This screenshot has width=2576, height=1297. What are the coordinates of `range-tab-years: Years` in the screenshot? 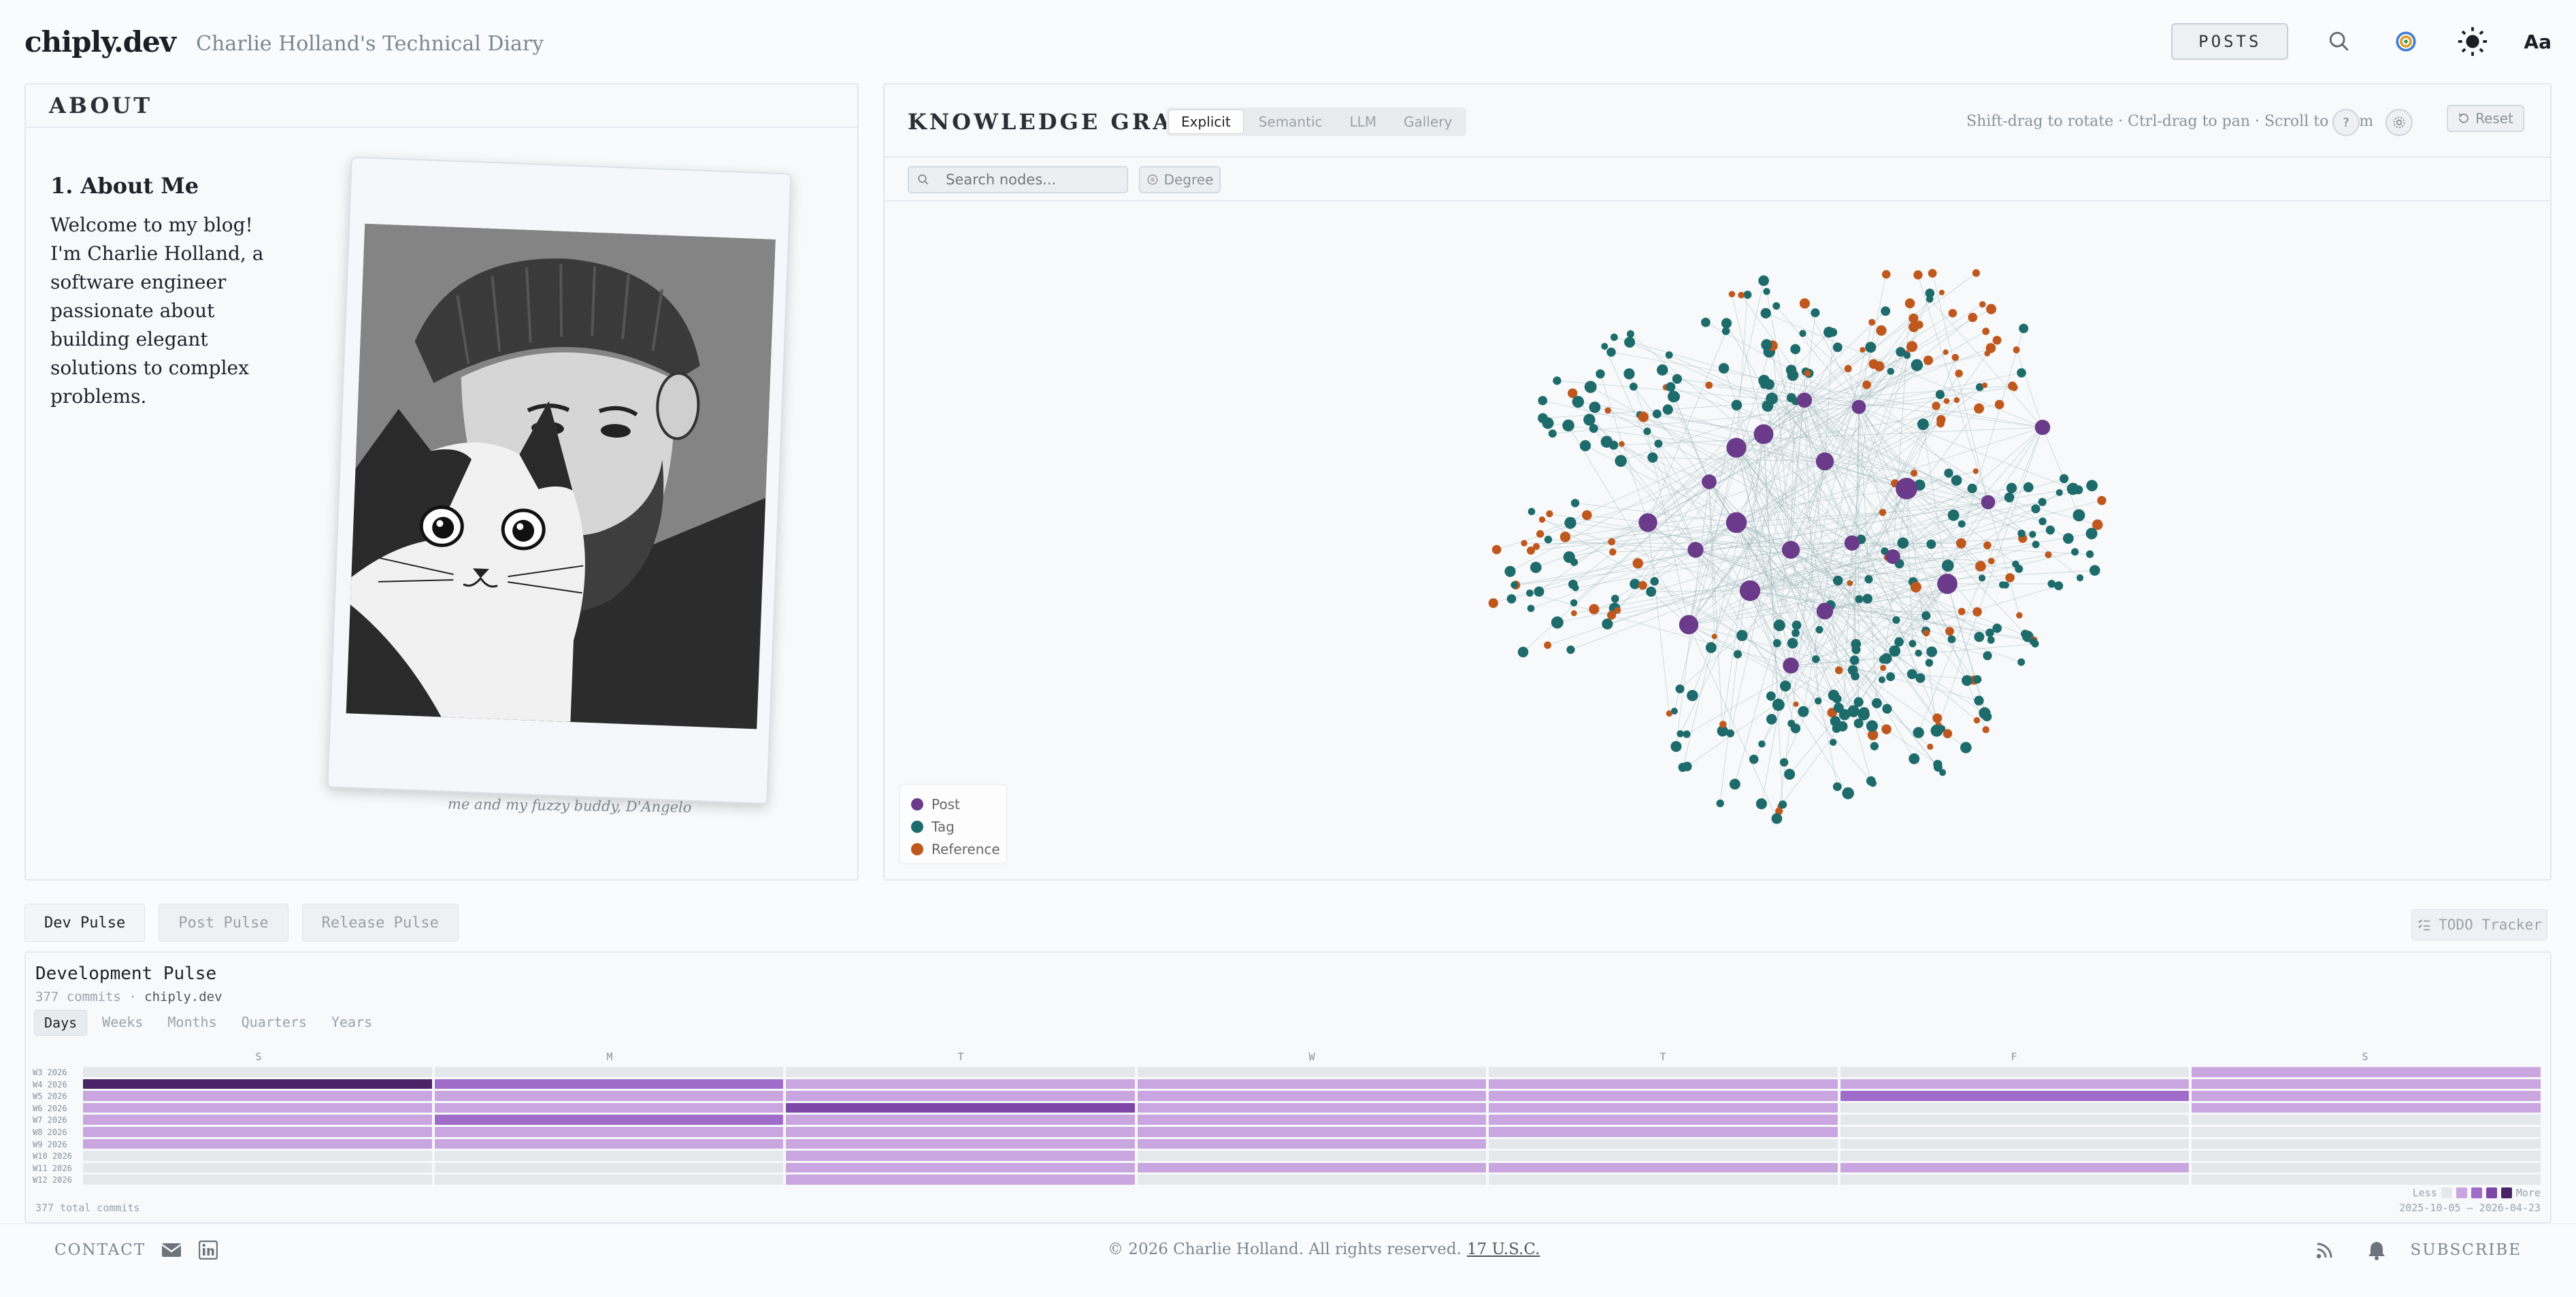 It's located at (352, 1023).